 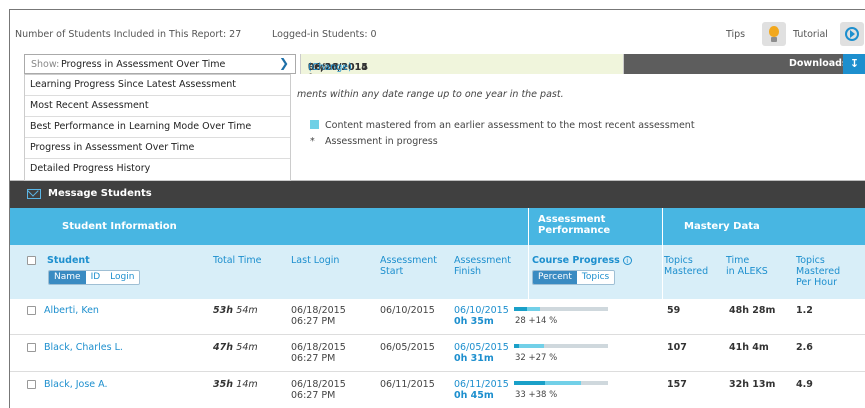 I want to click on last-login-header: Last Login, so click(x=315, y=260).